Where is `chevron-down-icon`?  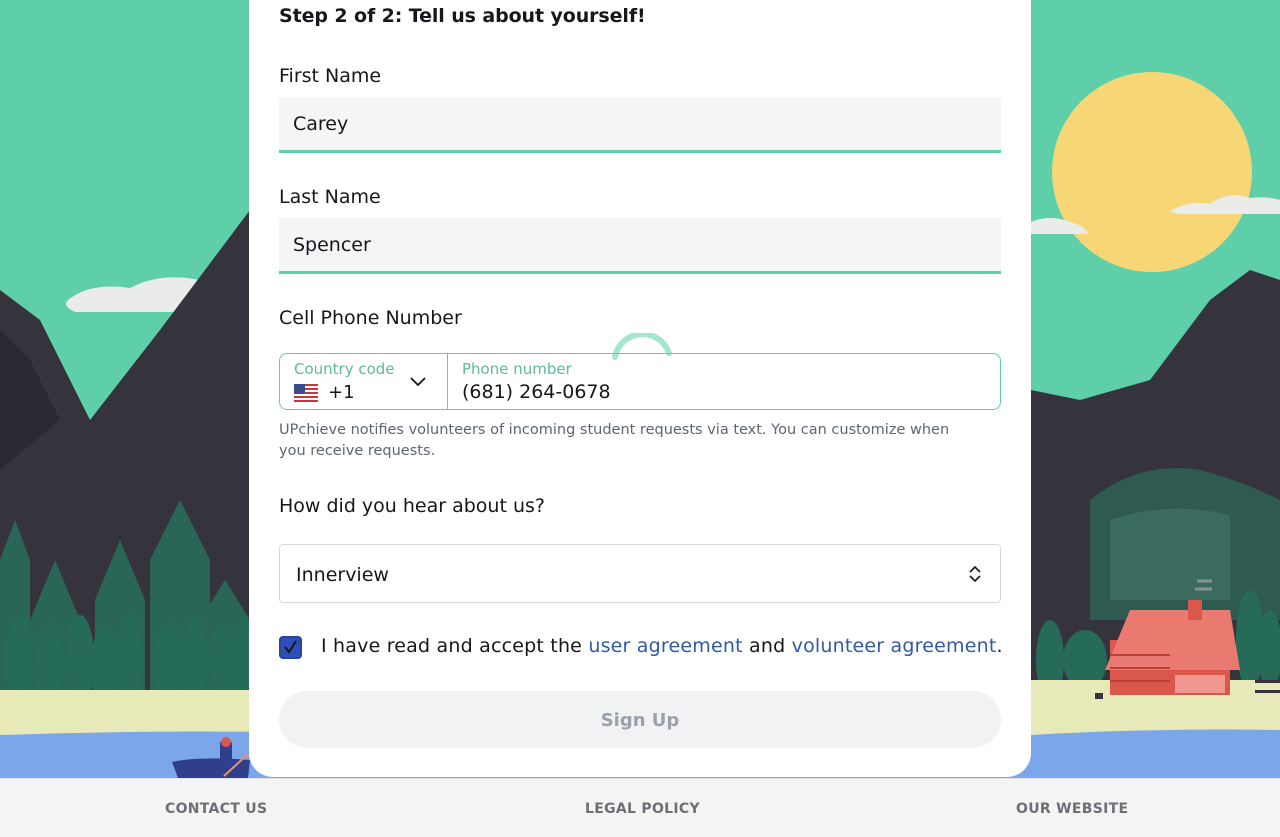
chevron-down-icon is located at coordinates (418, 381).